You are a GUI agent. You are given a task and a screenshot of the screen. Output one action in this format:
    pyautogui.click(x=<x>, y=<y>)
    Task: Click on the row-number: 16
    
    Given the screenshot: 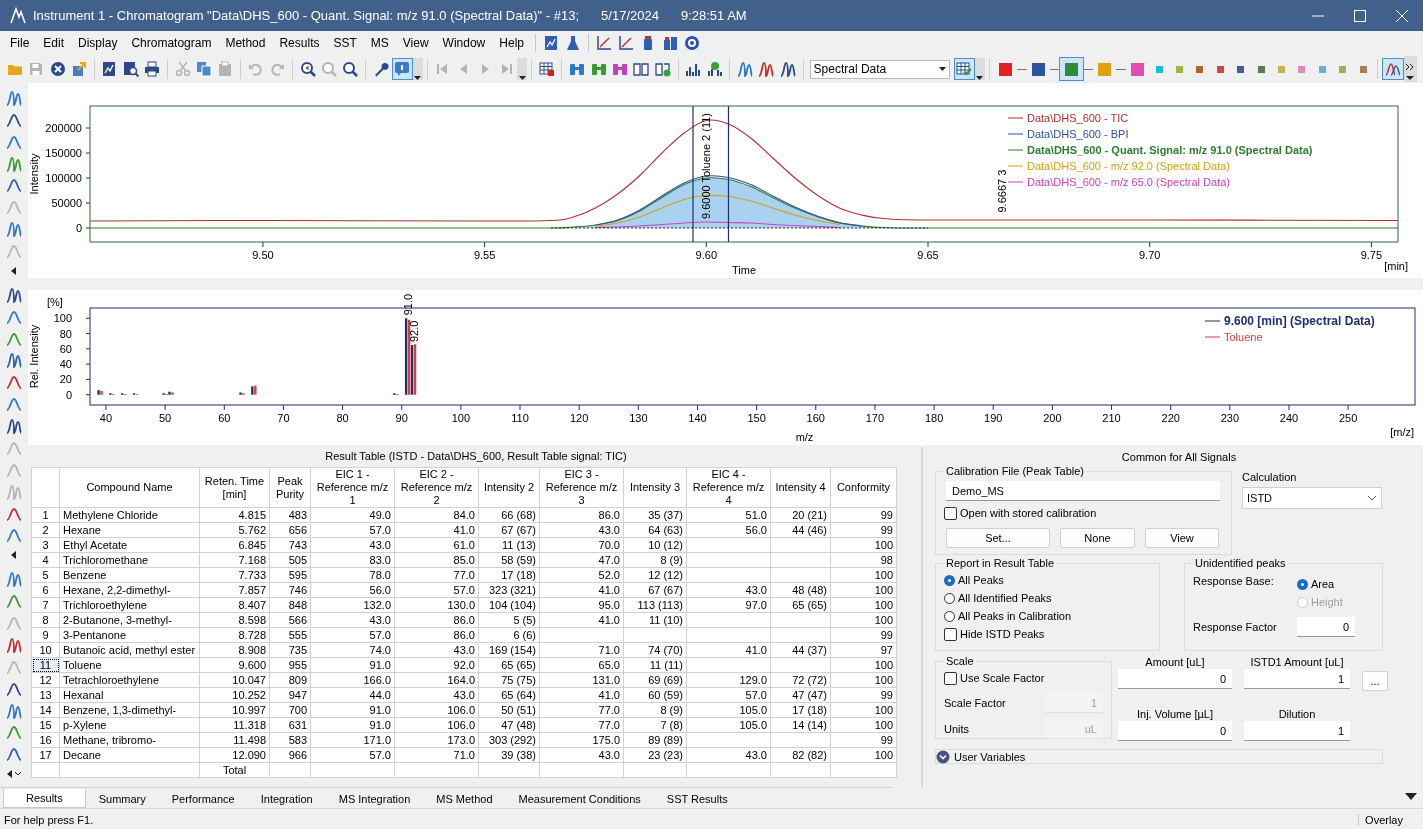 What is the action you would take?
    pyautogui.click(x=45, y=740)
    